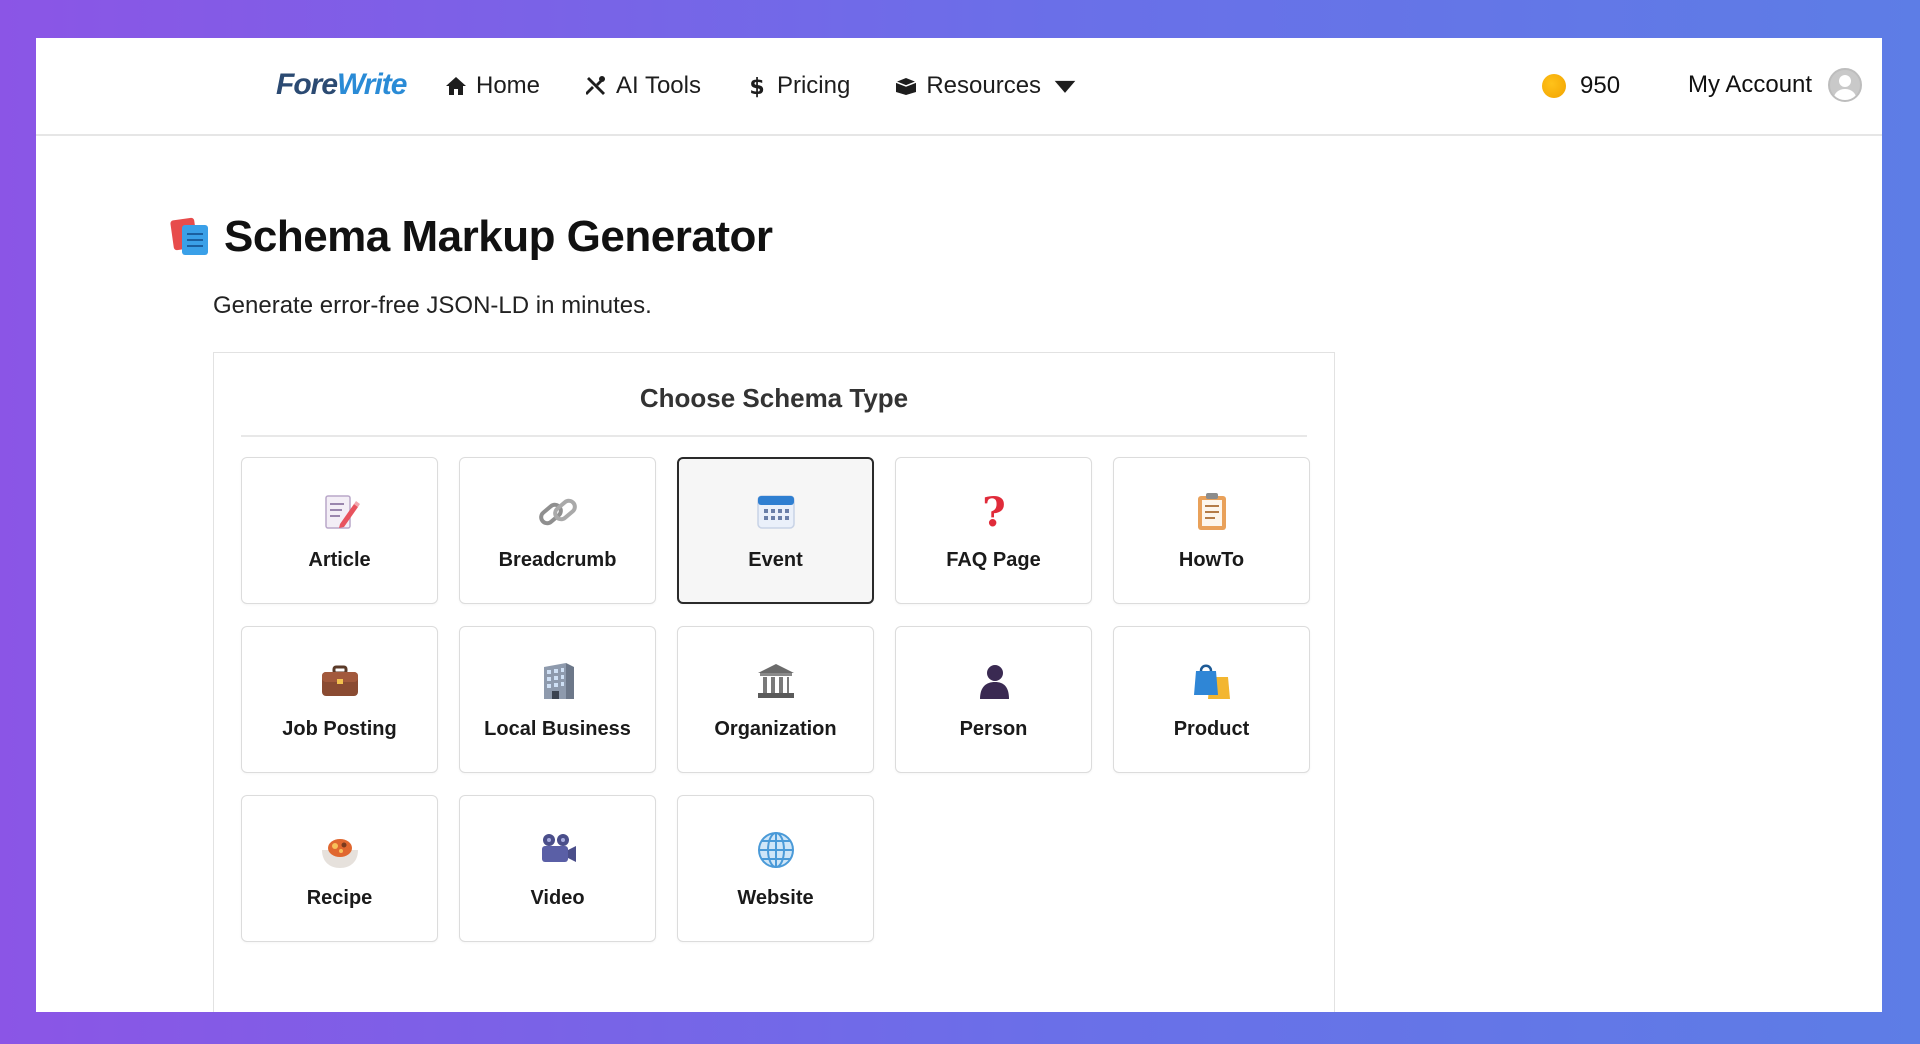 This screenshot has height=1044, width=1920. Describe the element at coordinates (775, 898) in the screenshot. I see `schema-type-label: Website` at that location.